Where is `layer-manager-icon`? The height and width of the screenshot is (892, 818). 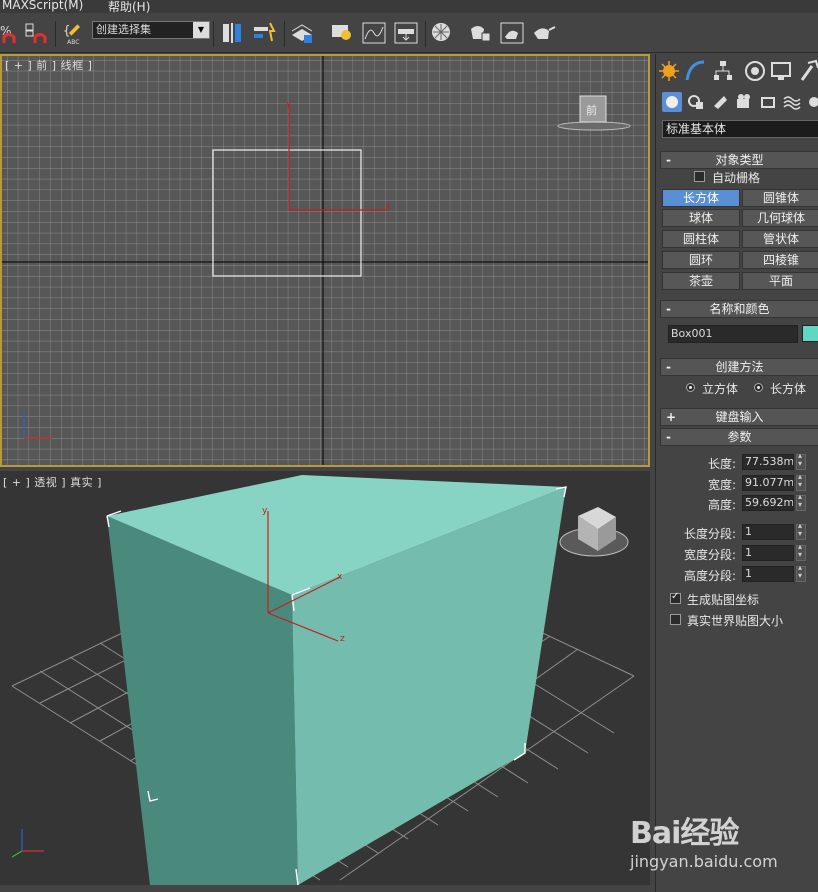
layer-manager-icon is located at coordinates (302, 33).